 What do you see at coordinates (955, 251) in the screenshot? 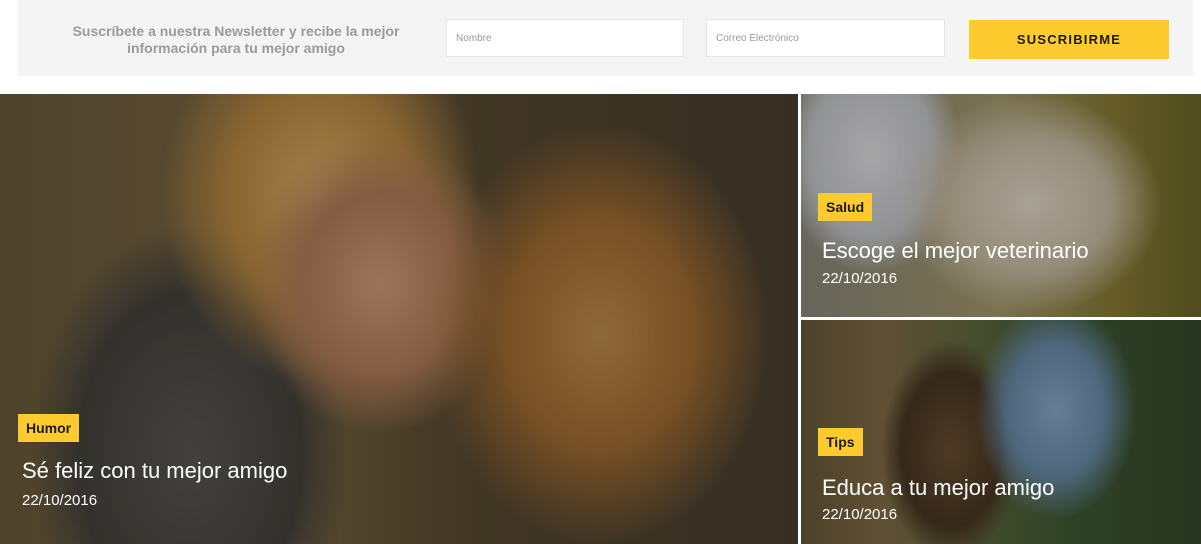
I see `post-title: Escoge el mejor veterinario` at bounding box center [955, 251].